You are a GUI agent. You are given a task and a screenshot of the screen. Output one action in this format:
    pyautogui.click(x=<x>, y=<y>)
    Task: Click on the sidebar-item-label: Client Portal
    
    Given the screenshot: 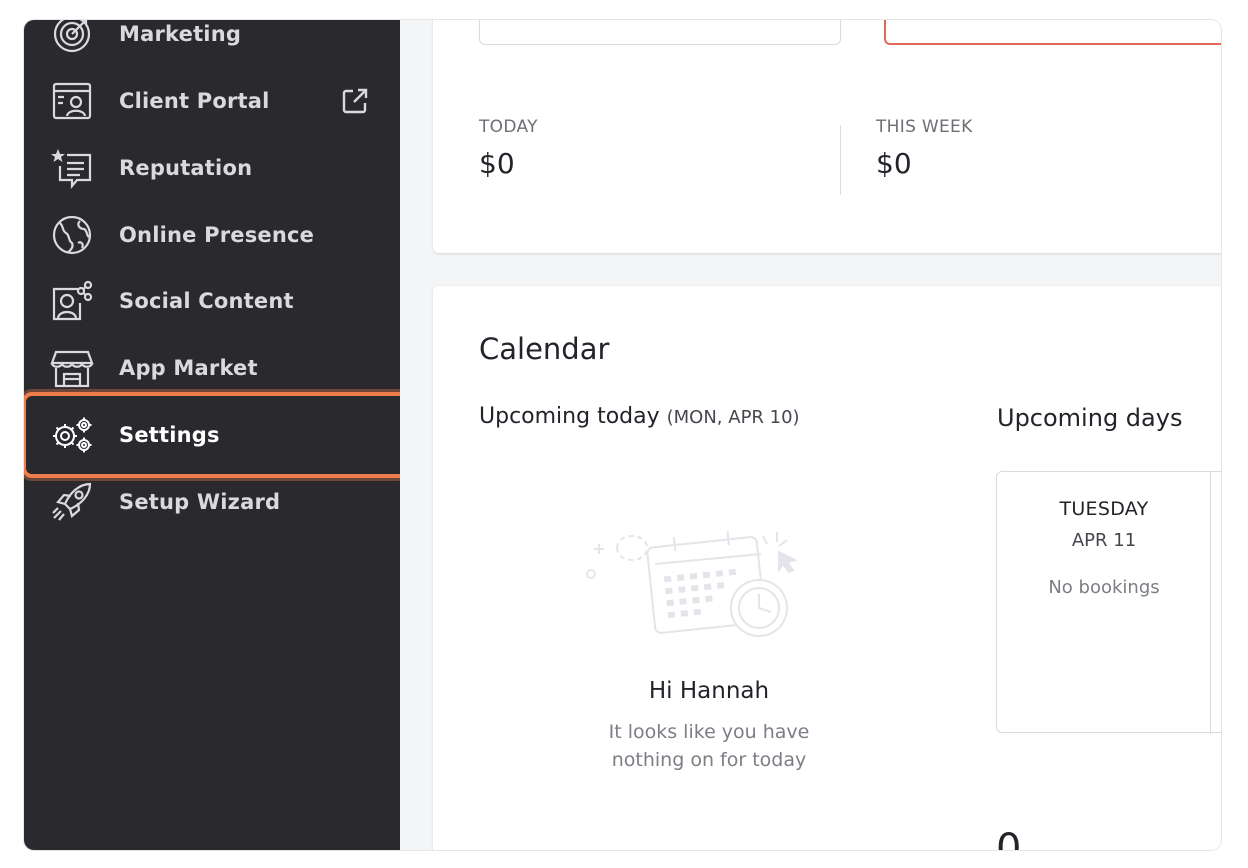 What is the action you would take?
    pyautogui.click(x=194, y=101)
    